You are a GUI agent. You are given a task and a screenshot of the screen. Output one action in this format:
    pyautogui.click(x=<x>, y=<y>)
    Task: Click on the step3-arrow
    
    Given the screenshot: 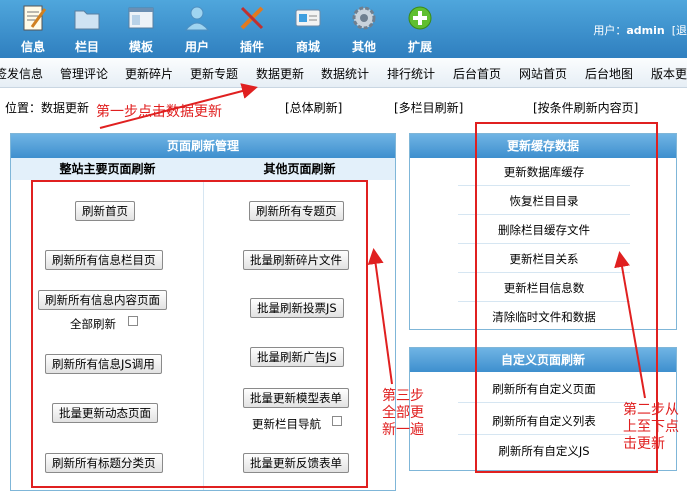 What is the action you would take?
    pyautogui.click(x=380, y=316)
    